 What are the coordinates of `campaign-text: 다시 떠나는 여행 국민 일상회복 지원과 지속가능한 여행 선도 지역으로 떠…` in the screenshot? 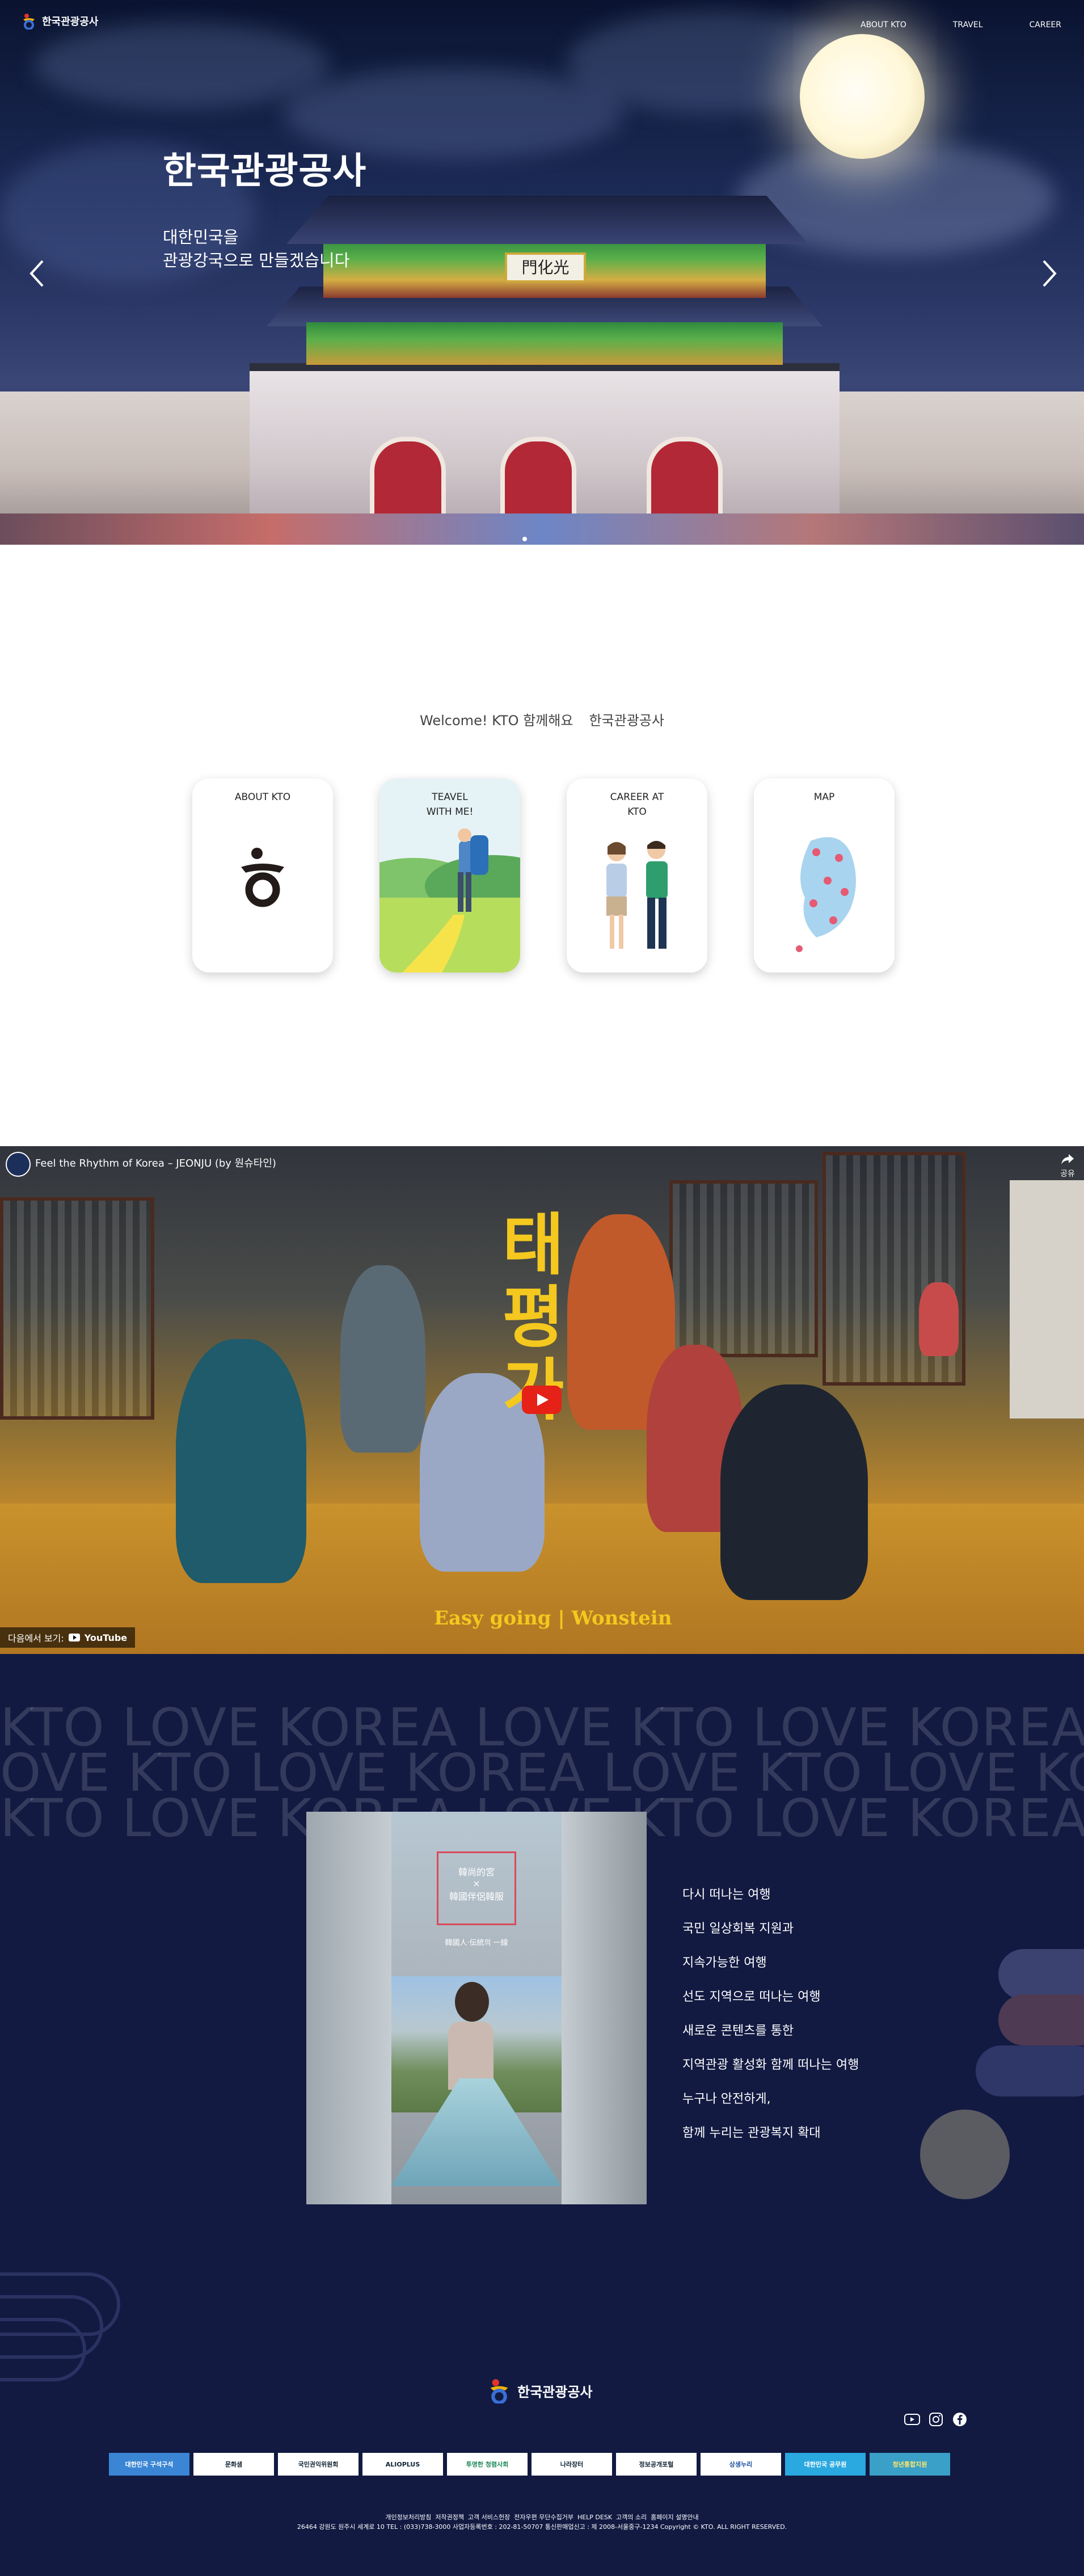 It's located at (770, 2014).